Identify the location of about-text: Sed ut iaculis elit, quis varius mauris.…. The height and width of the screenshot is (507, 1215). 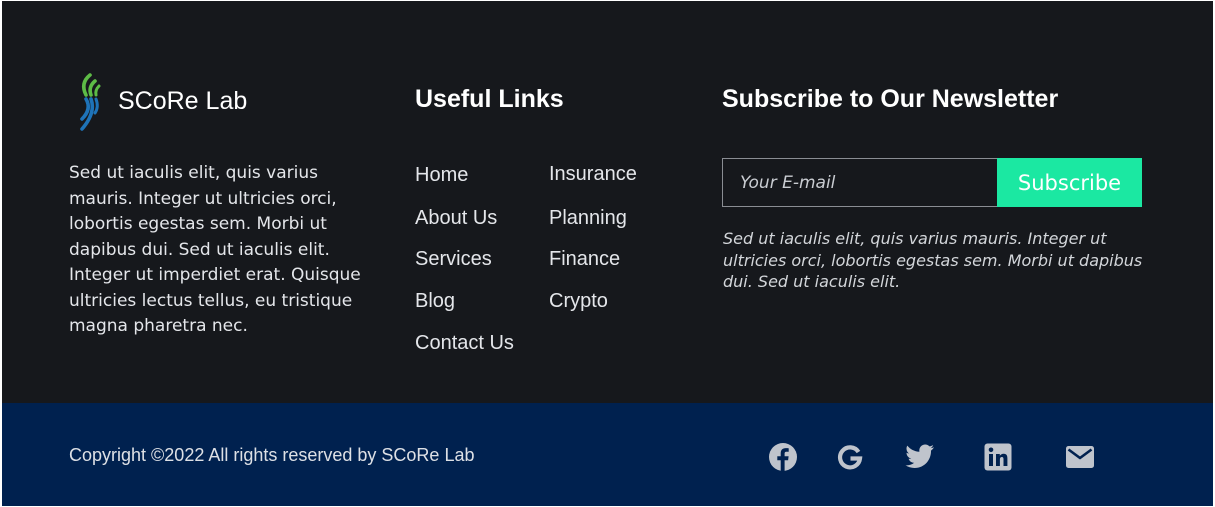
(215, 249).